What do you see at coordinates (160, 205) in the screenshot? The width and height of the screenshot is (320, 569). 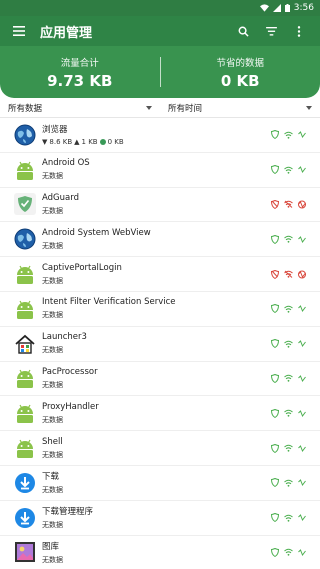 I see `list-item: AdGuard 无数据` at bounding box center [160, 205].